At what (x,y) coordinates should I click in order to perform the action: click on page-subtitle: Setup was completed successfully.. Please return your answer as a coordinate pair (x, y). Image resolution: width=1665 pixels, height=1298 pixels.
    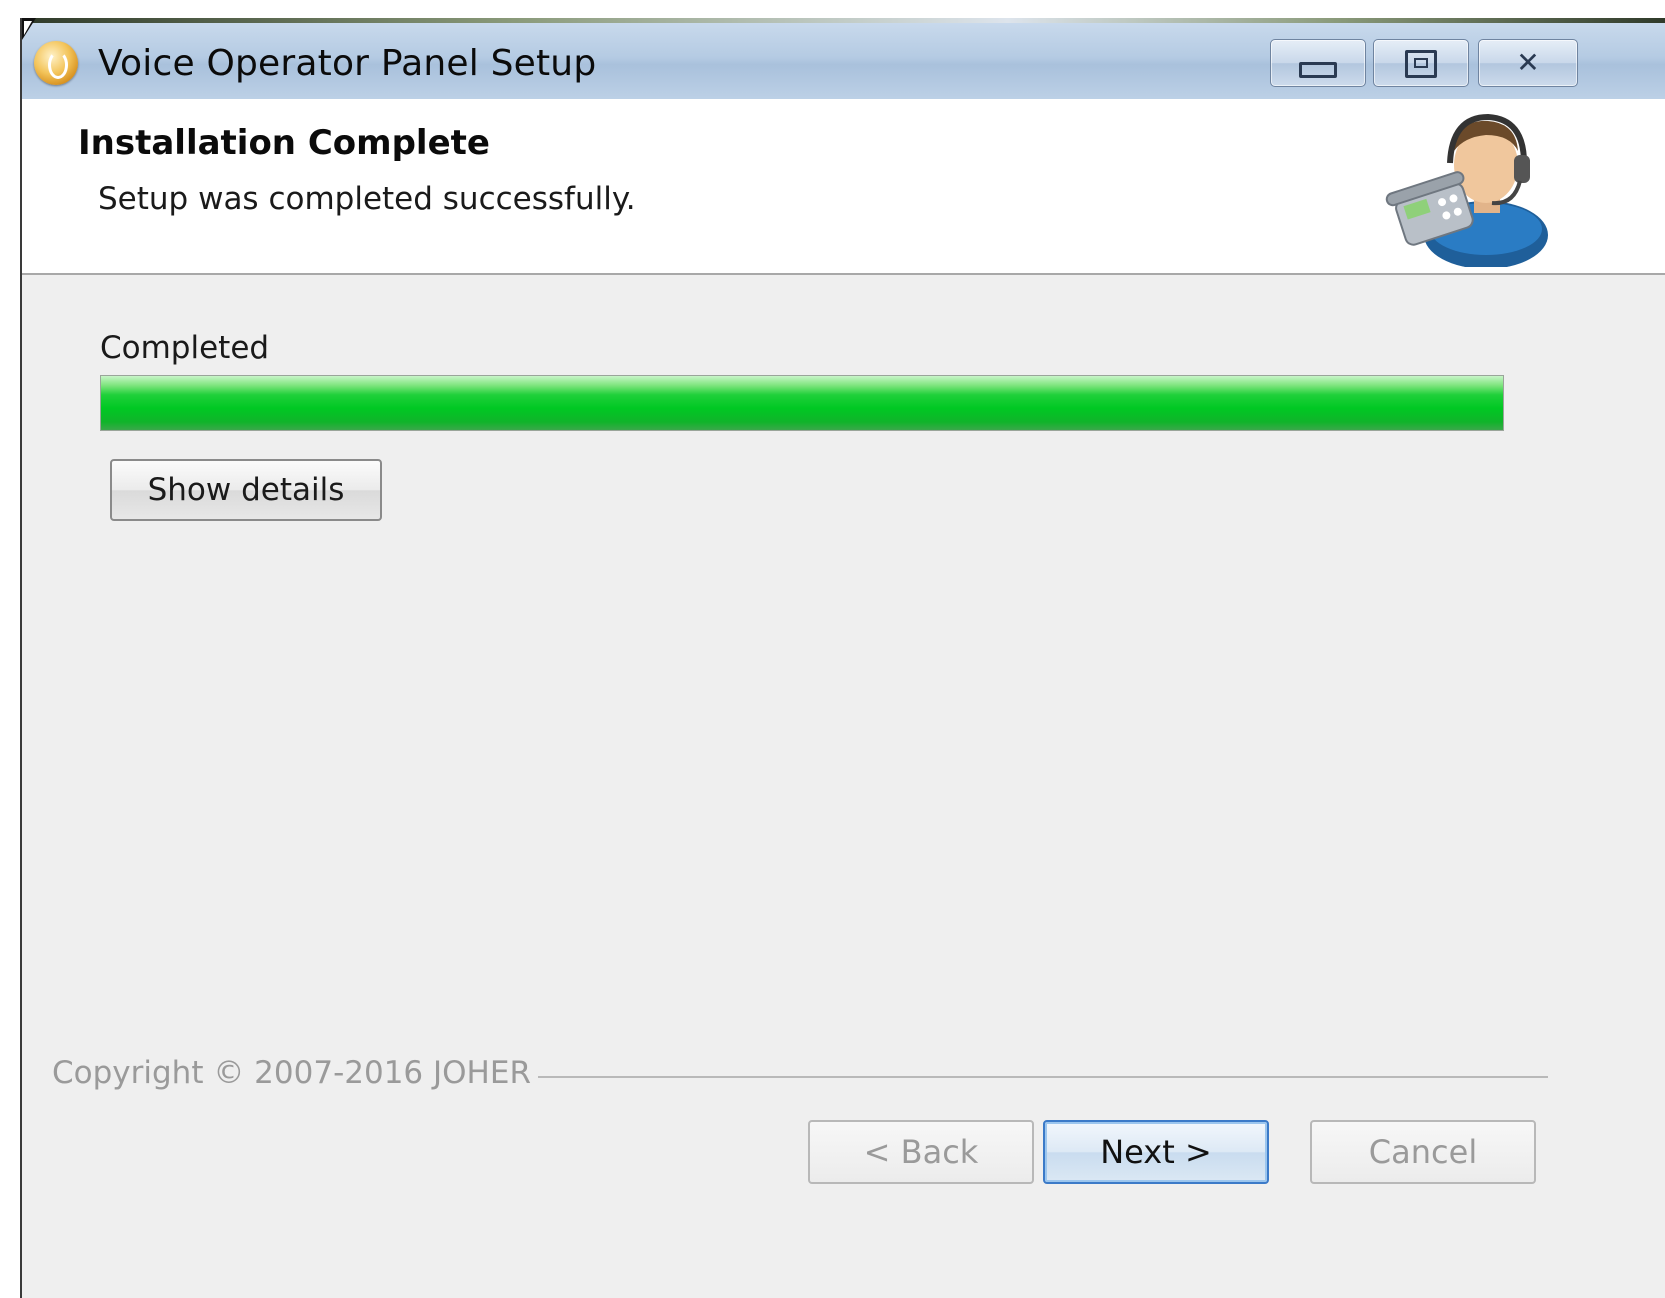
    Looking at the image, I should click on (367, 199).